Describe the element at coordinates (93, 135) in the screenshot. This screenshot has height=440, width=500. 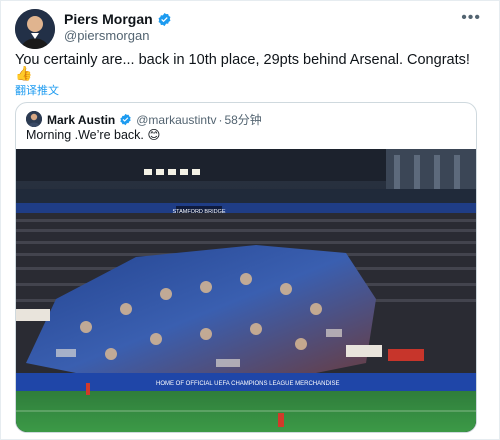
I see `quoted-text: Morning .We’re back. 😊` at that location.